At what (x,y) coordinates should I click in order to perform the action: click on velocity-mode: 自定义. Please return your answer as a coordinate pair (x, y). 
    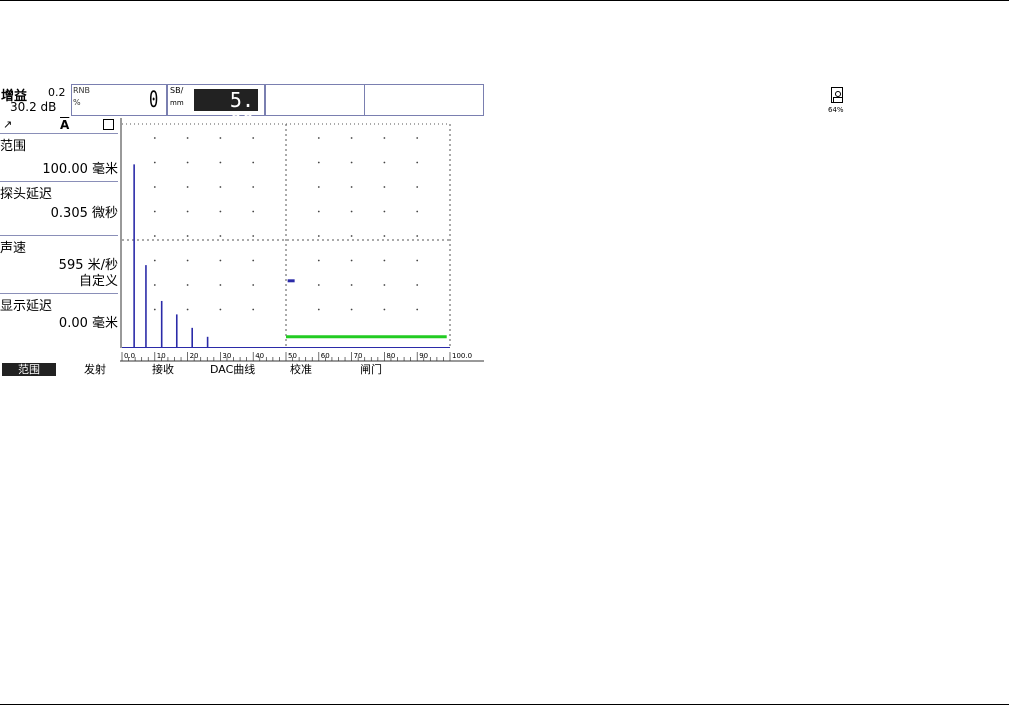
    Looking at the image, I should click on (98, 281).